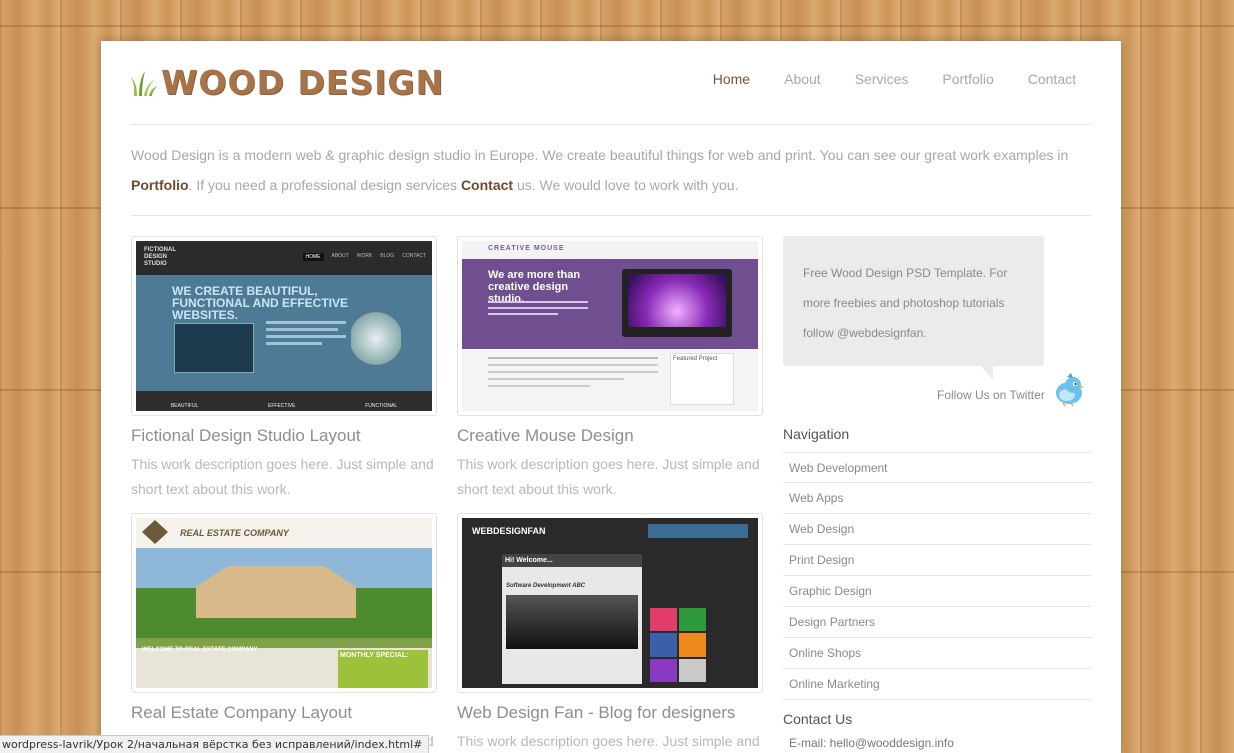  I want to click on nav-services: Services, so click(882, 79).